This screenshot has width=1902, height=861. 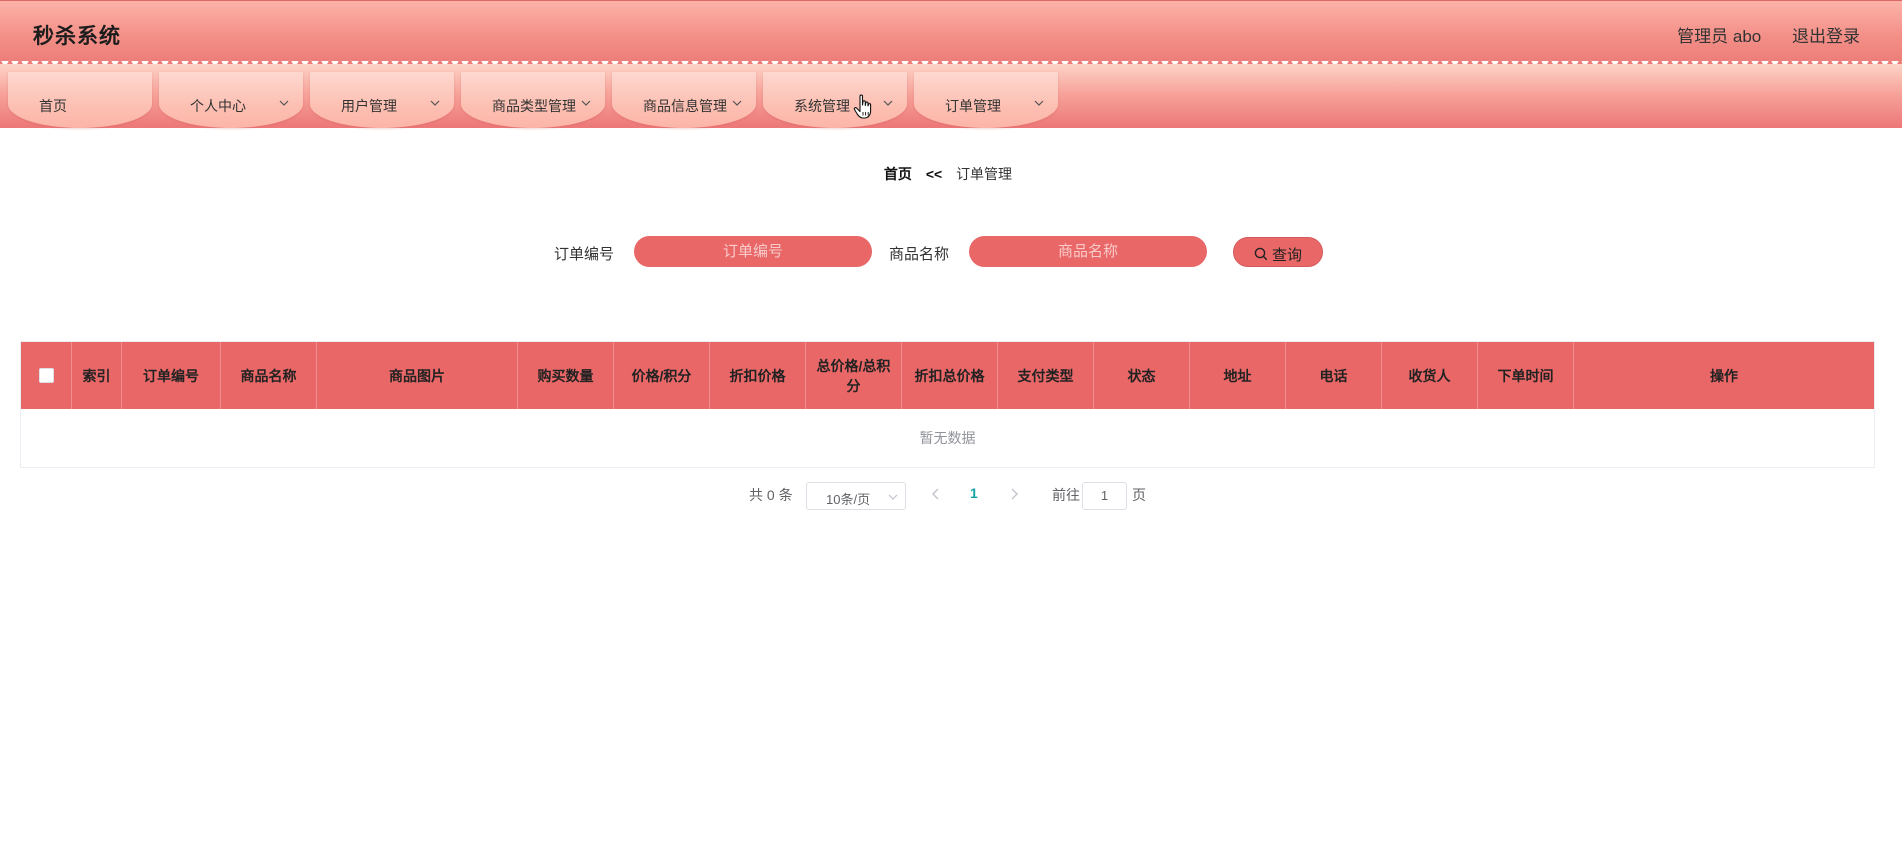 What do you see at coordinates (1261, 254) in the screenshot?
I see `search-icon` at bounding box center [1261, 254].